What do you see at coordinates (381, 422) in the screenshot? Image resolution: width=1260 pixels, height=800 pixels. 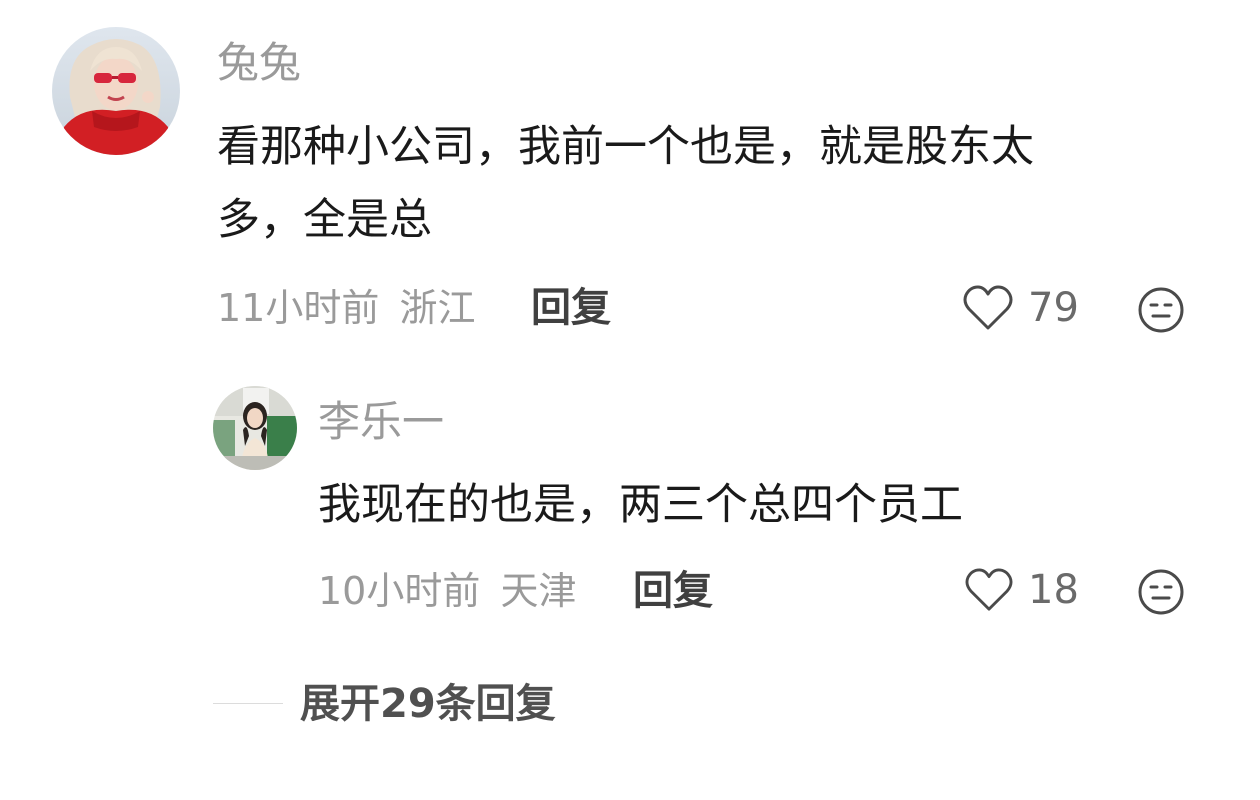 I see `reply-username: 李乐一` at bounding box center [381, 422].